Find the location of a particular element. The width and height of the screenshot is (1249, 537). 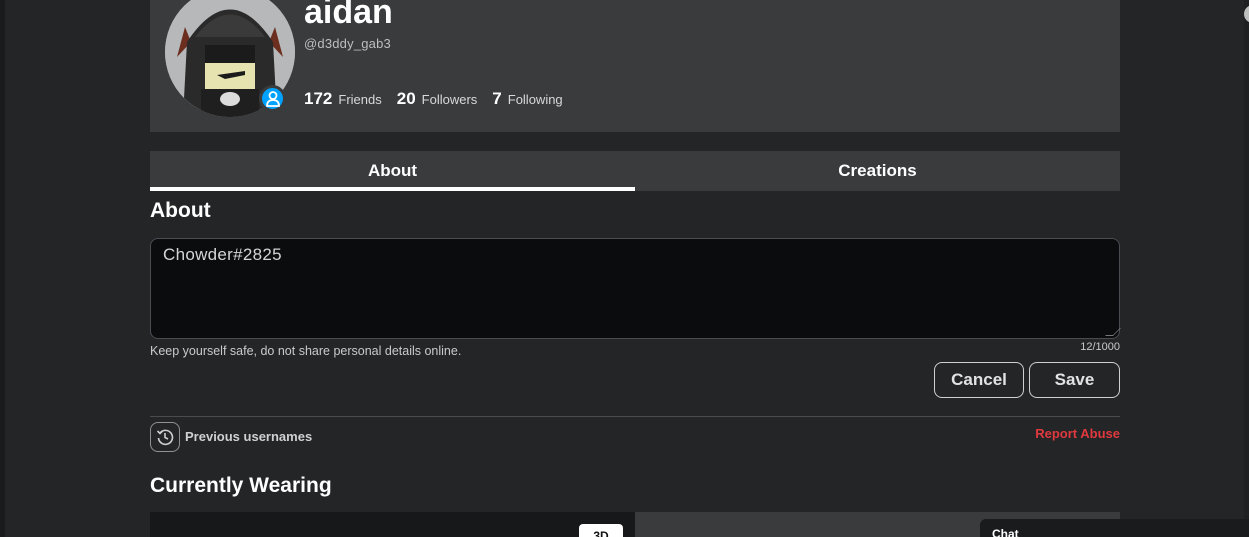

chat-label: Chat is located at coordinates (1005, 532).